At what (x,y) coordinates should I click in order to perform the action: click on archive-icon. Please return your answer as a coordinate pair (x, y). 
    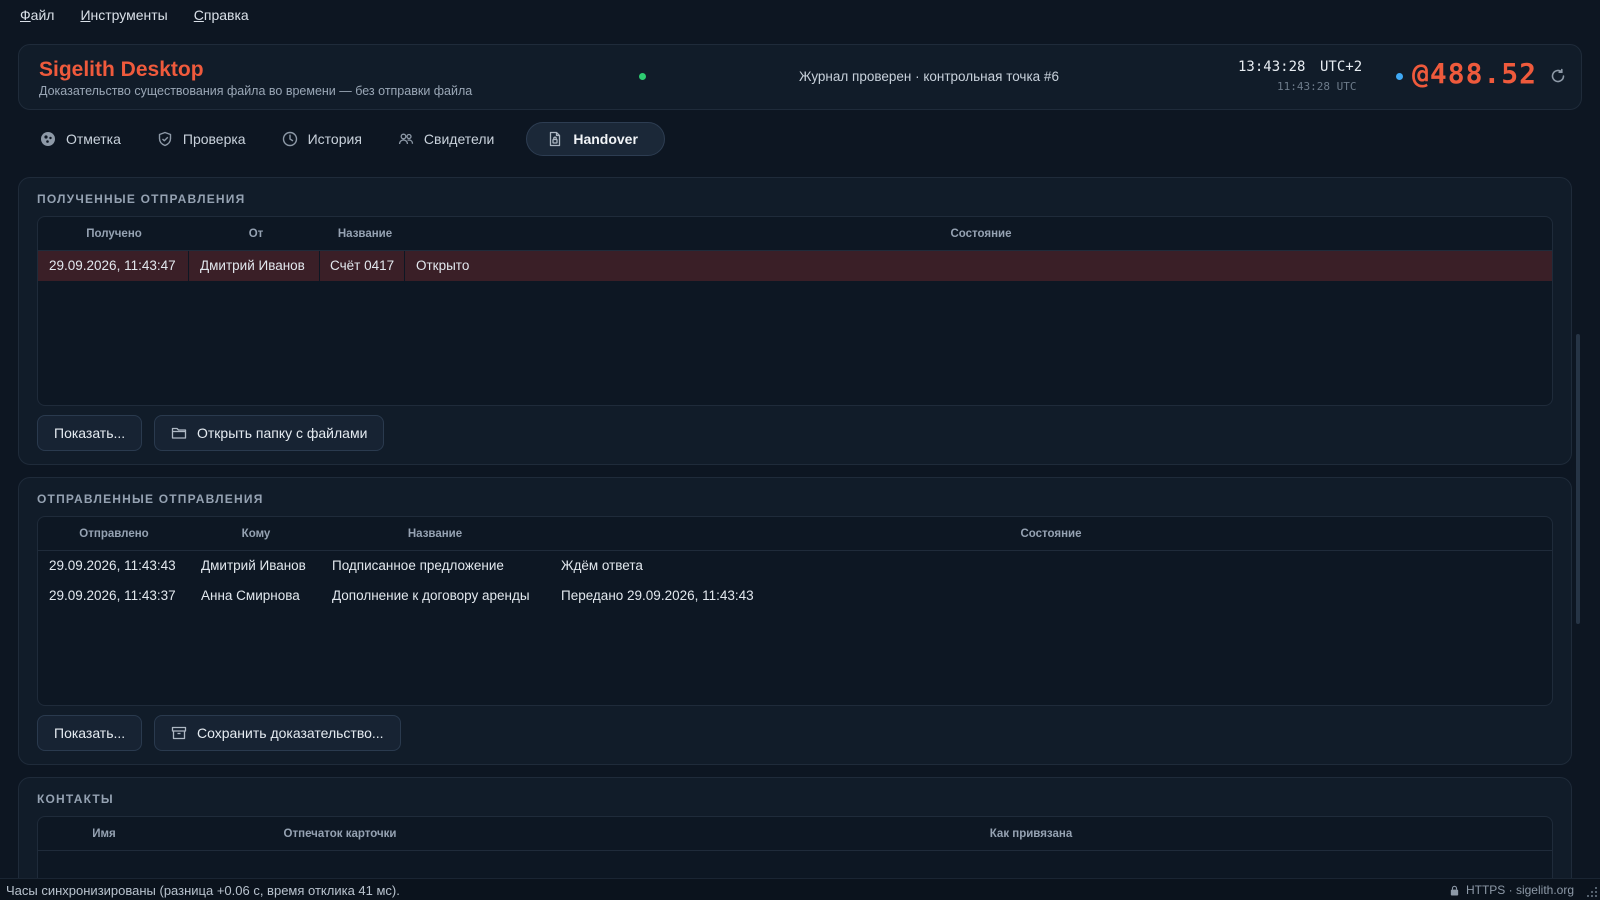
    Looking at the image, I should click on (179, 733).